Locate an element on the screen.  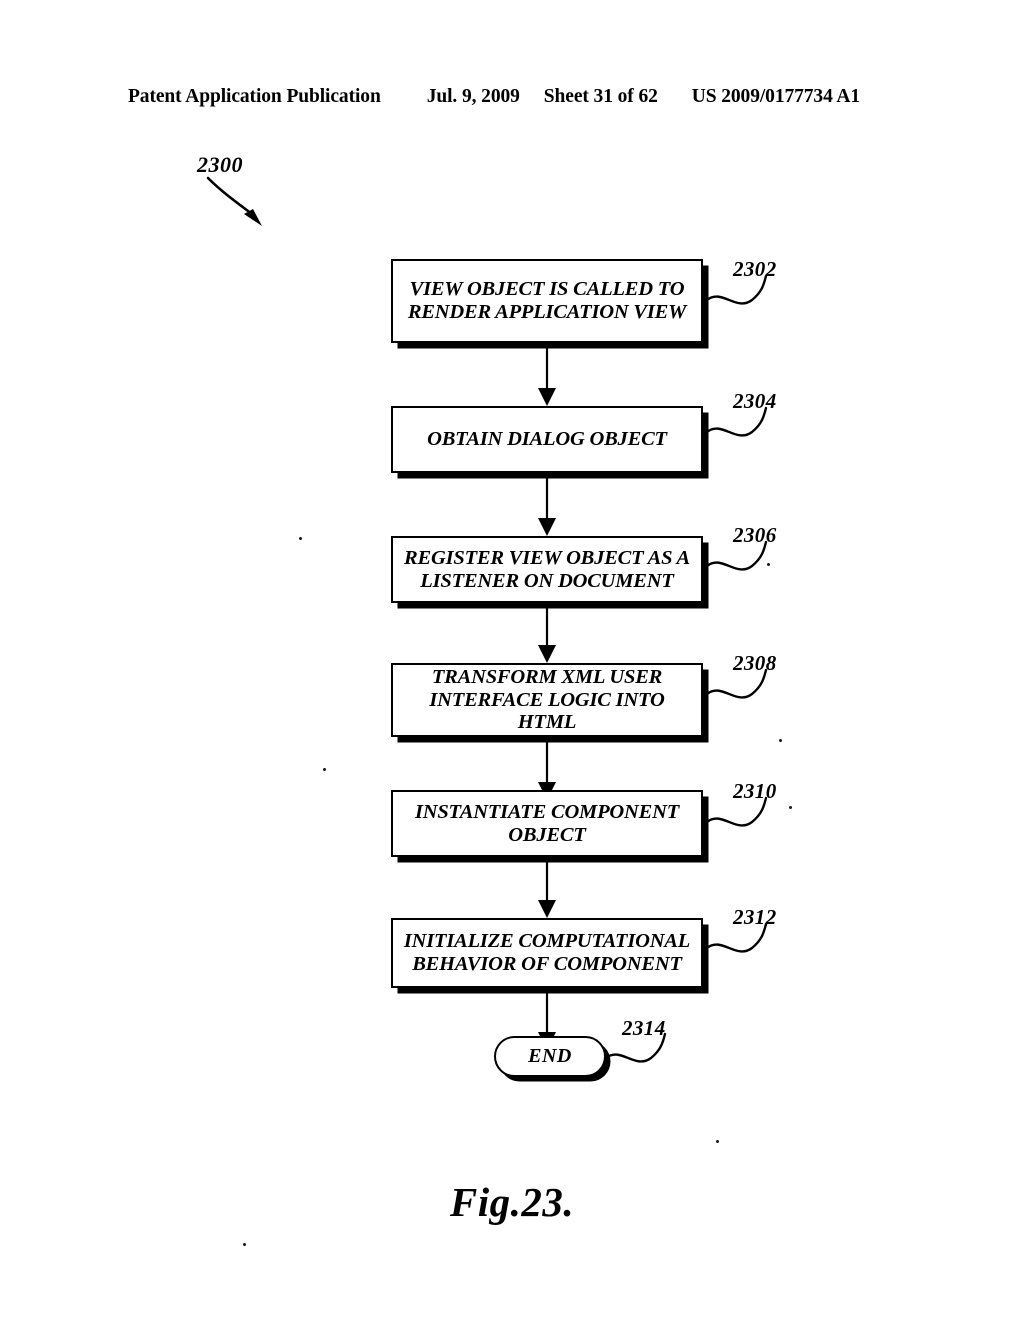
reference-label-2308: 2308 is located at coordinates (755, 663).